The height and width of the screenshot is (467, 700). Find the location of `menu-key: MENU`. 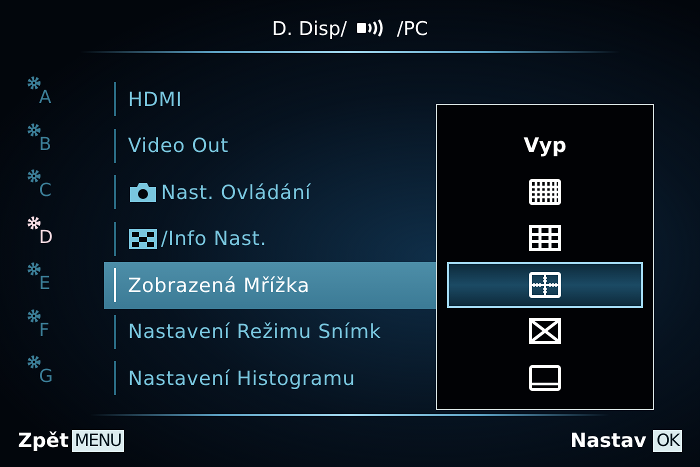

menu-key: MENU is located at coordinates (98, 441).